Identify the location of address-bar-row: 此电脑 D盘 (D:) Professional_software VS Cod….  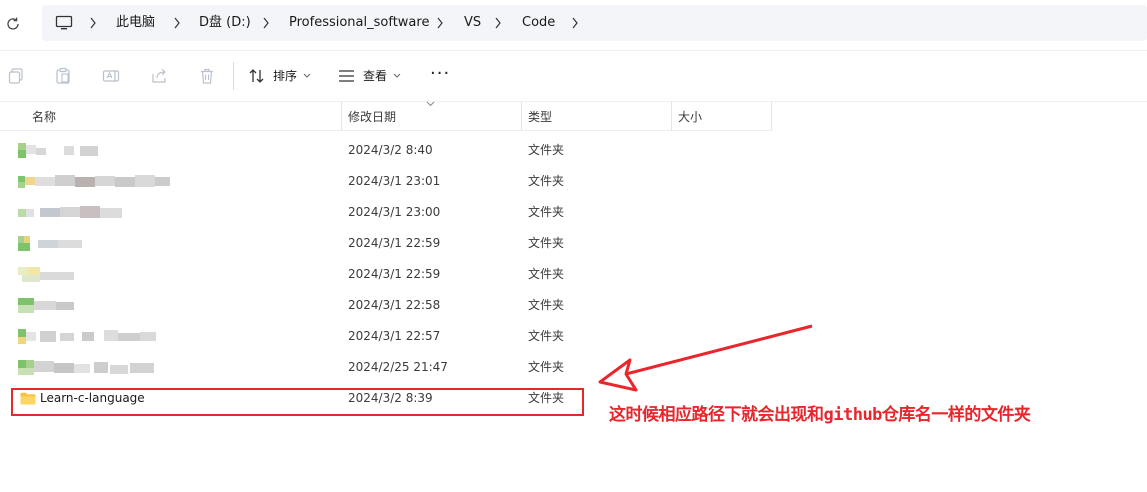
(573, 25).